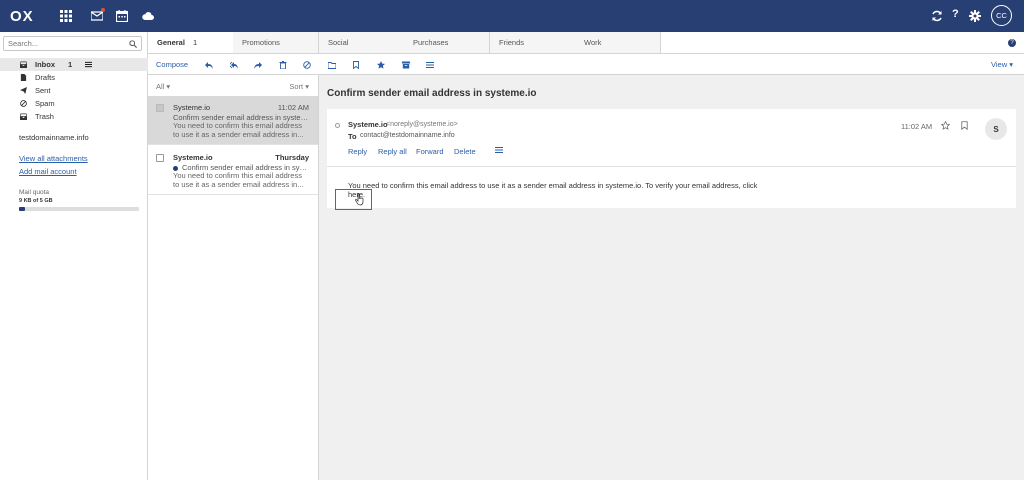 The width and height of the screenshot is (1024, 480). What do you see at coordinates (1012, 43) in the screenshot?
I see `tabs-help-icon: ?` at bounding box center [1012, 43].